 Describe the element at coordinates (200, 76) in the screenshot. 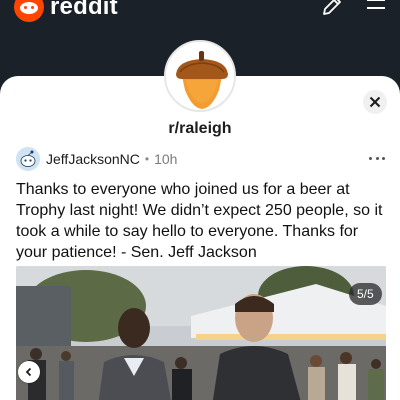

I see `community-avatar` at that location.